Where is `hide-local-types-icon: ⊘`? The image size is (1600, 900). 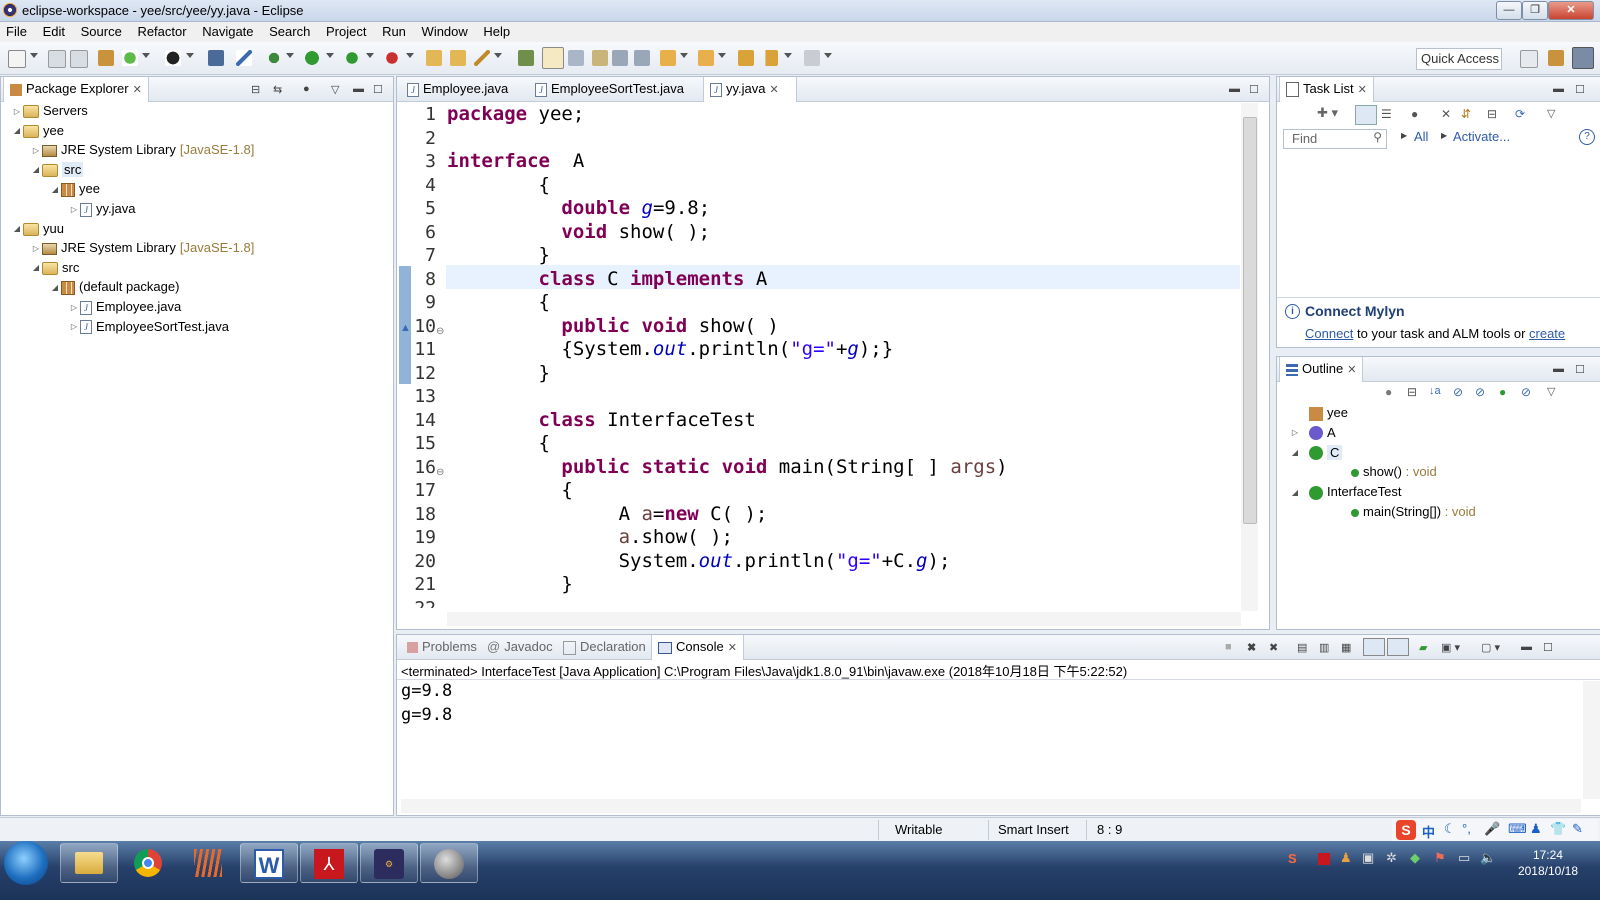
hide-local-types-icon: ⊘ is located at coordinates (1526, 392).